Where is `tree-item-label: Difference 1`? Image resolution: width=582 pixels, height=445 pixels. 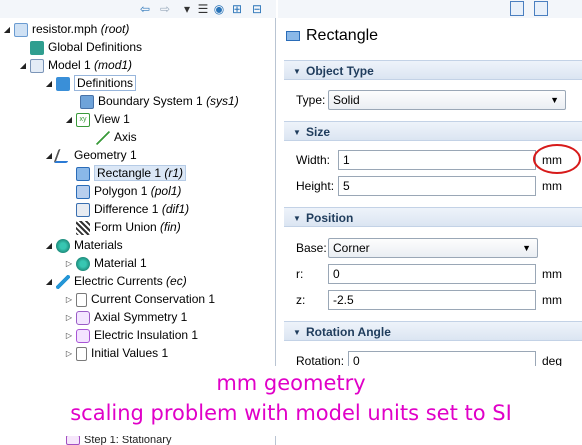 tree-item-label: Difference 1 is located at coordinates (126, 209).